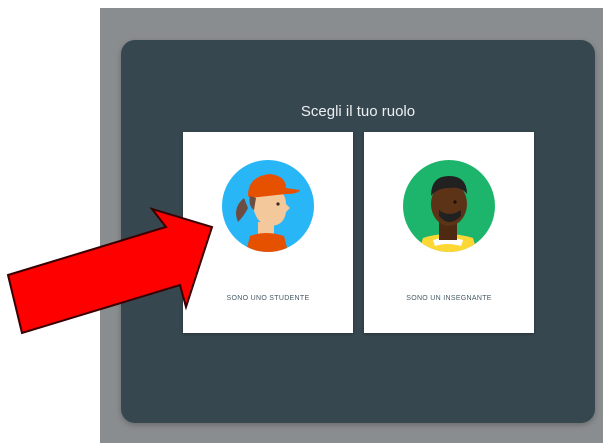 The width and height of the screenshot is (603, 443). Describe the element at coordinates (268, 206) in the screenshot. I see `student-avatar-icon` at that location.